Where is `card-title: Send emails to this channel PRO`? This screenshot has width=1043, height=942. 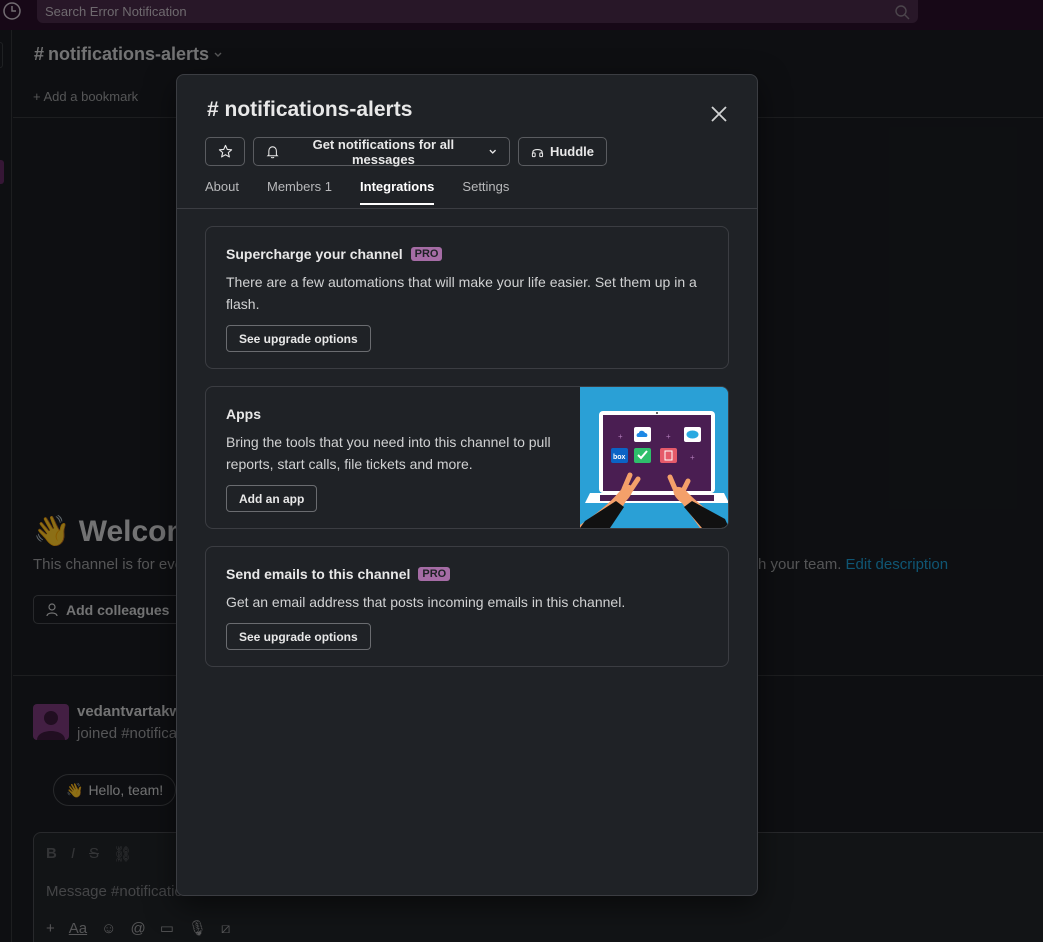 card-title: Send emails to this channel PRO is located at coordinates (338, 574).